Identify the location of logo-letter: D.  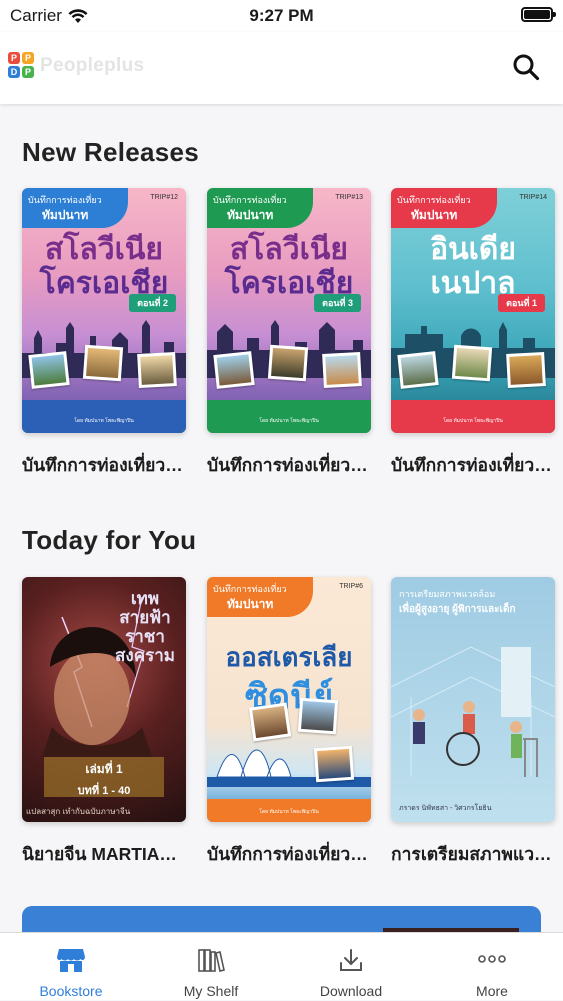
(14, 72).